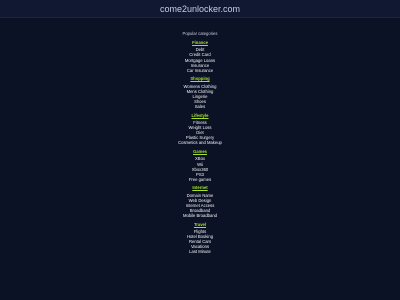  I want to click on top-bar: come2unlocker.com, so click(200, 9).